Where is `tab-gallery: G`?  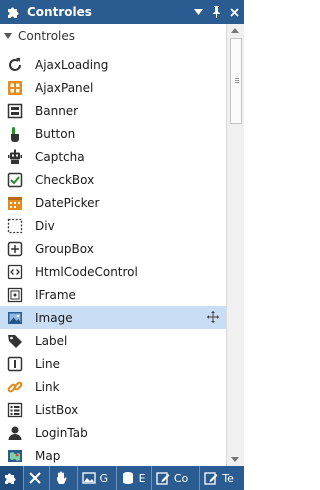
tab-gallery: G is located at coordinates (97, 478).